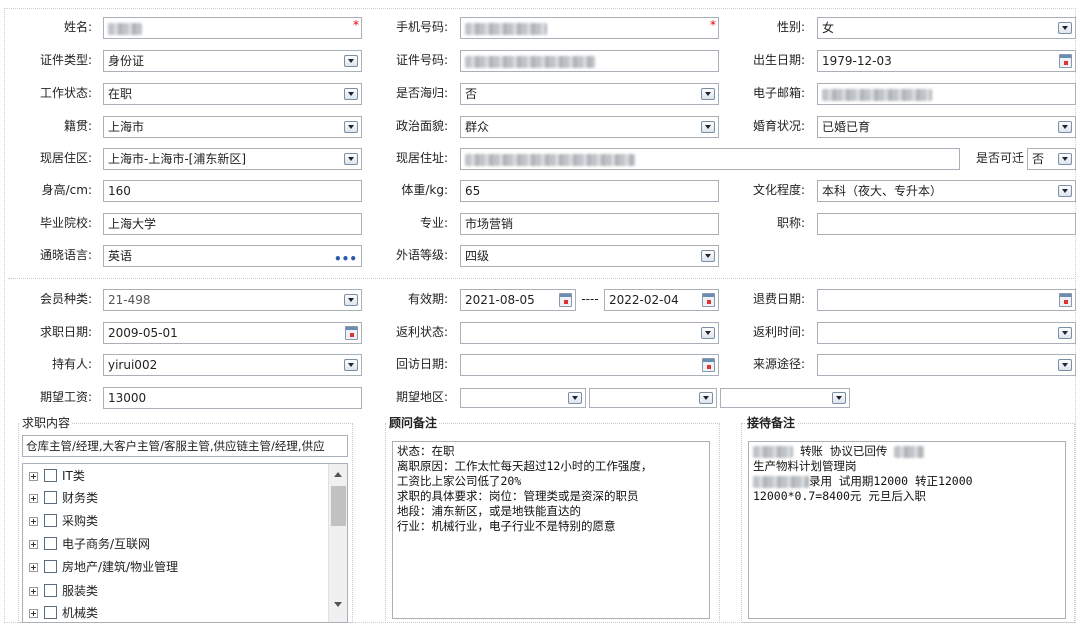 The width and height of the screenshot is (1080, 623). I want to click on tree-item: 采购类, so click(63, 521).